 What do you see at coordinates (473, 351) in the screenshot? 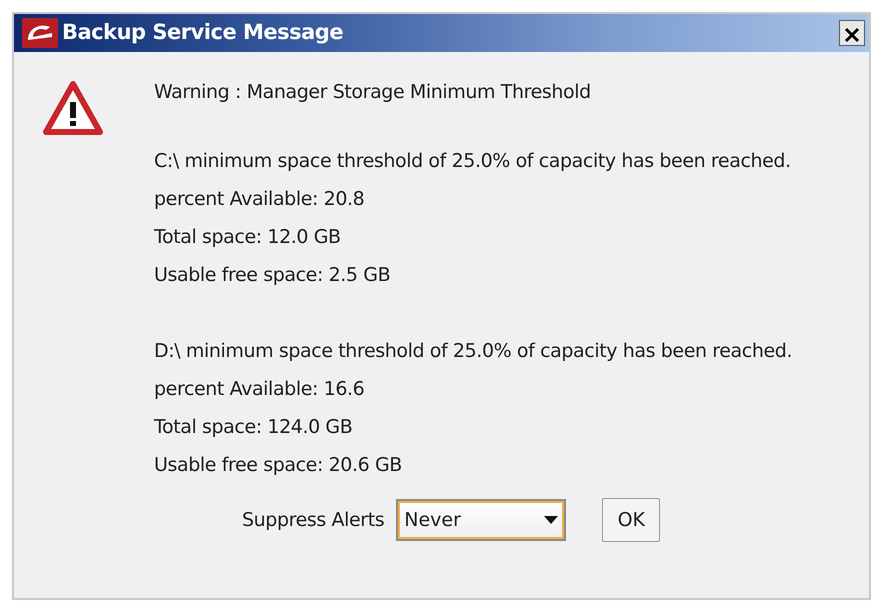
I see `message-line: D:\ minimum space threshold of 25.0% of capacity has been reached.` at bounding box center [473, 351].